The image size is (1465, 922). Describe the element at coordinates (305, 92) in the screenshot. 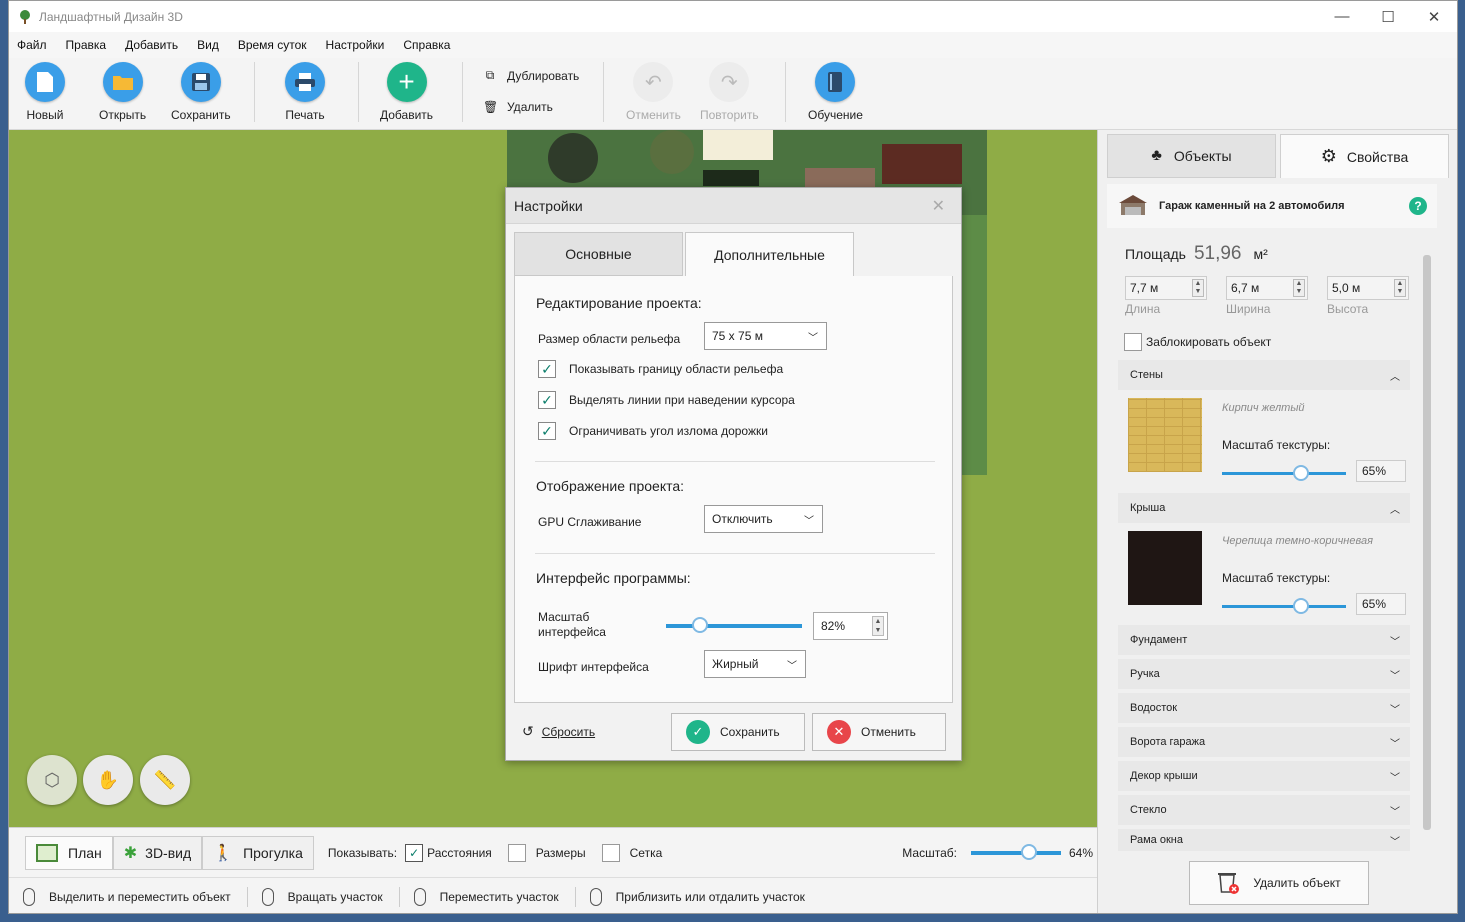

I see `print-button: Печать` at that location.